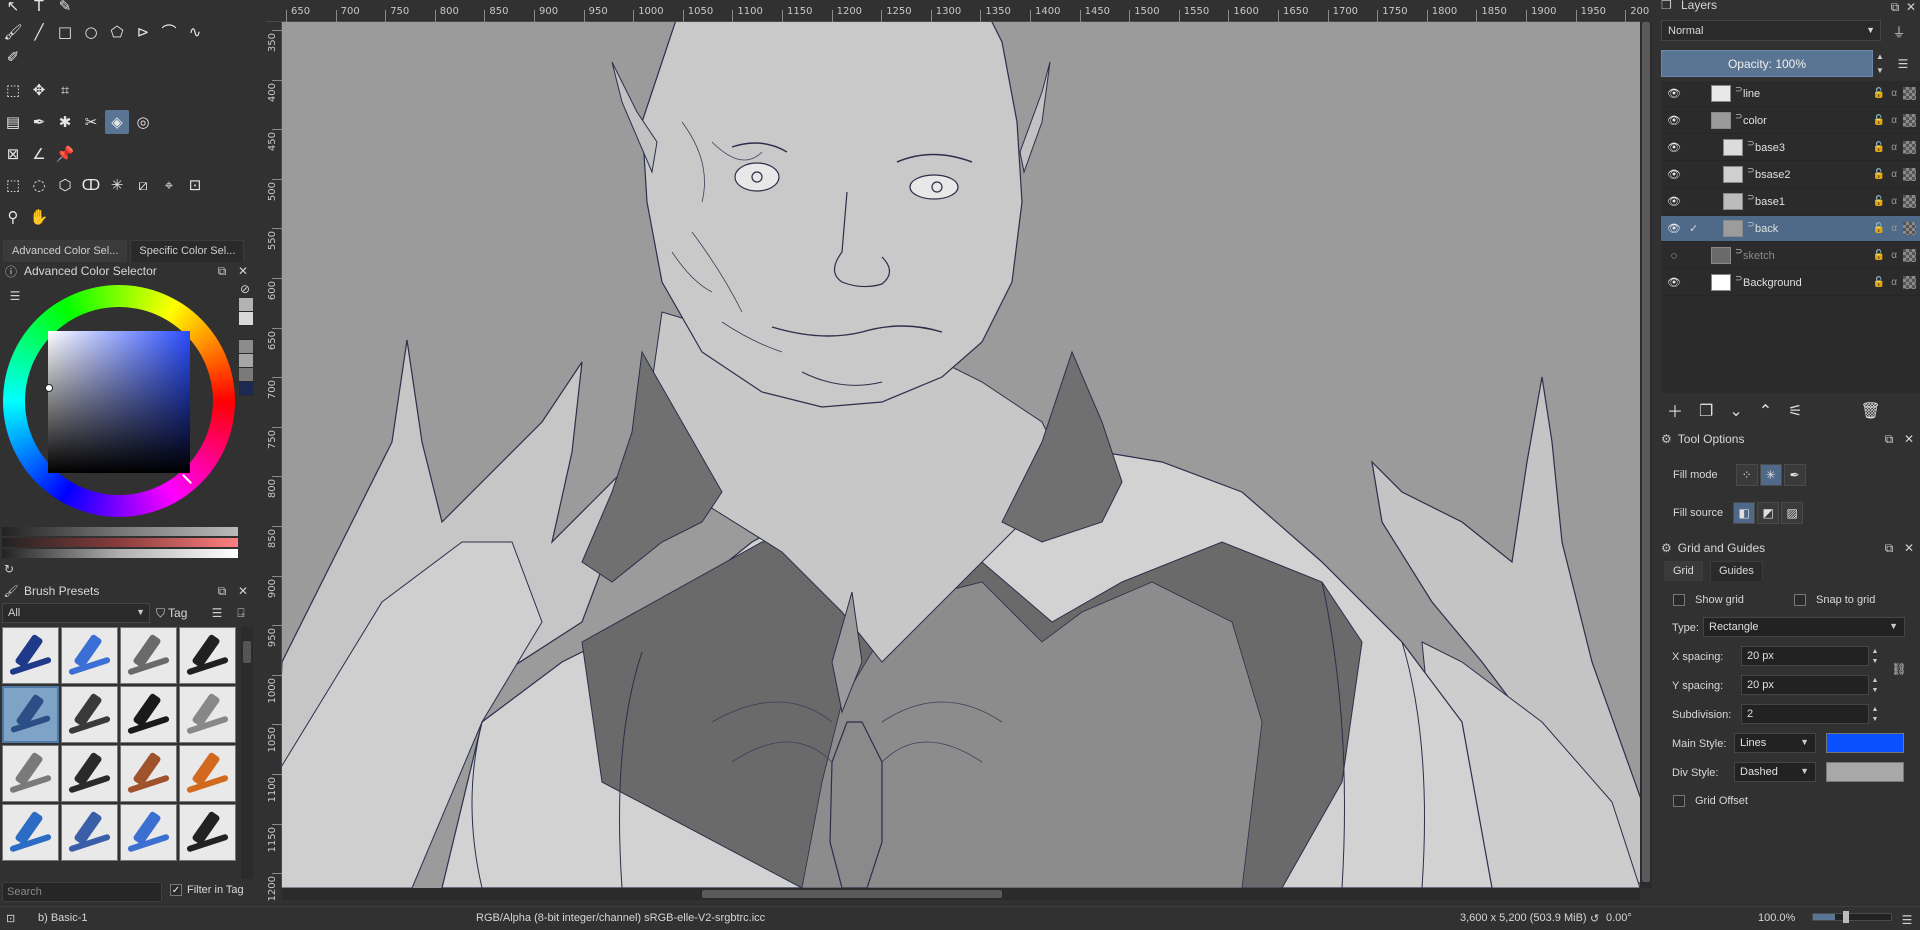 The image size is (1920, 930). I want to click on lightness-slider, so click(120, 553).